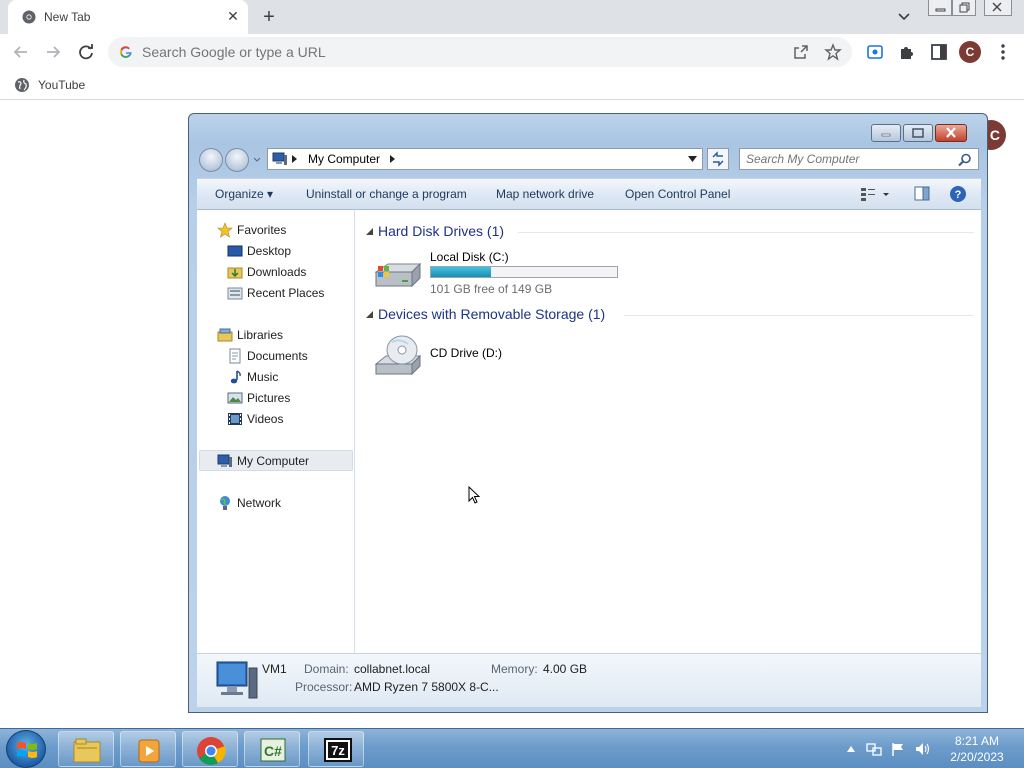 The width and height of the screenshot is (1024, 768). I want to click on nav-label: Desktop, so click(269, 251).